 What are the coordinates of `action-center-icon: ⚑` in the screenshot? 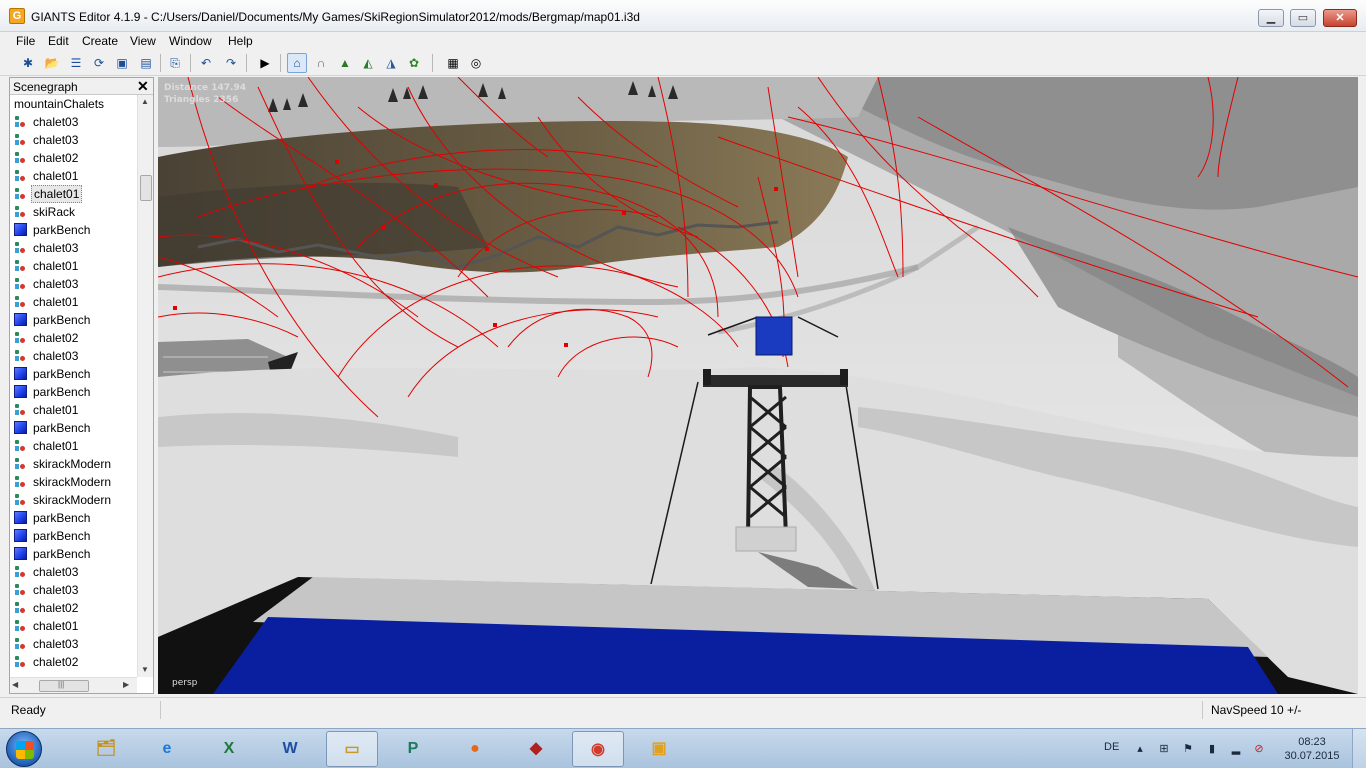 It's located at (1188, 749).